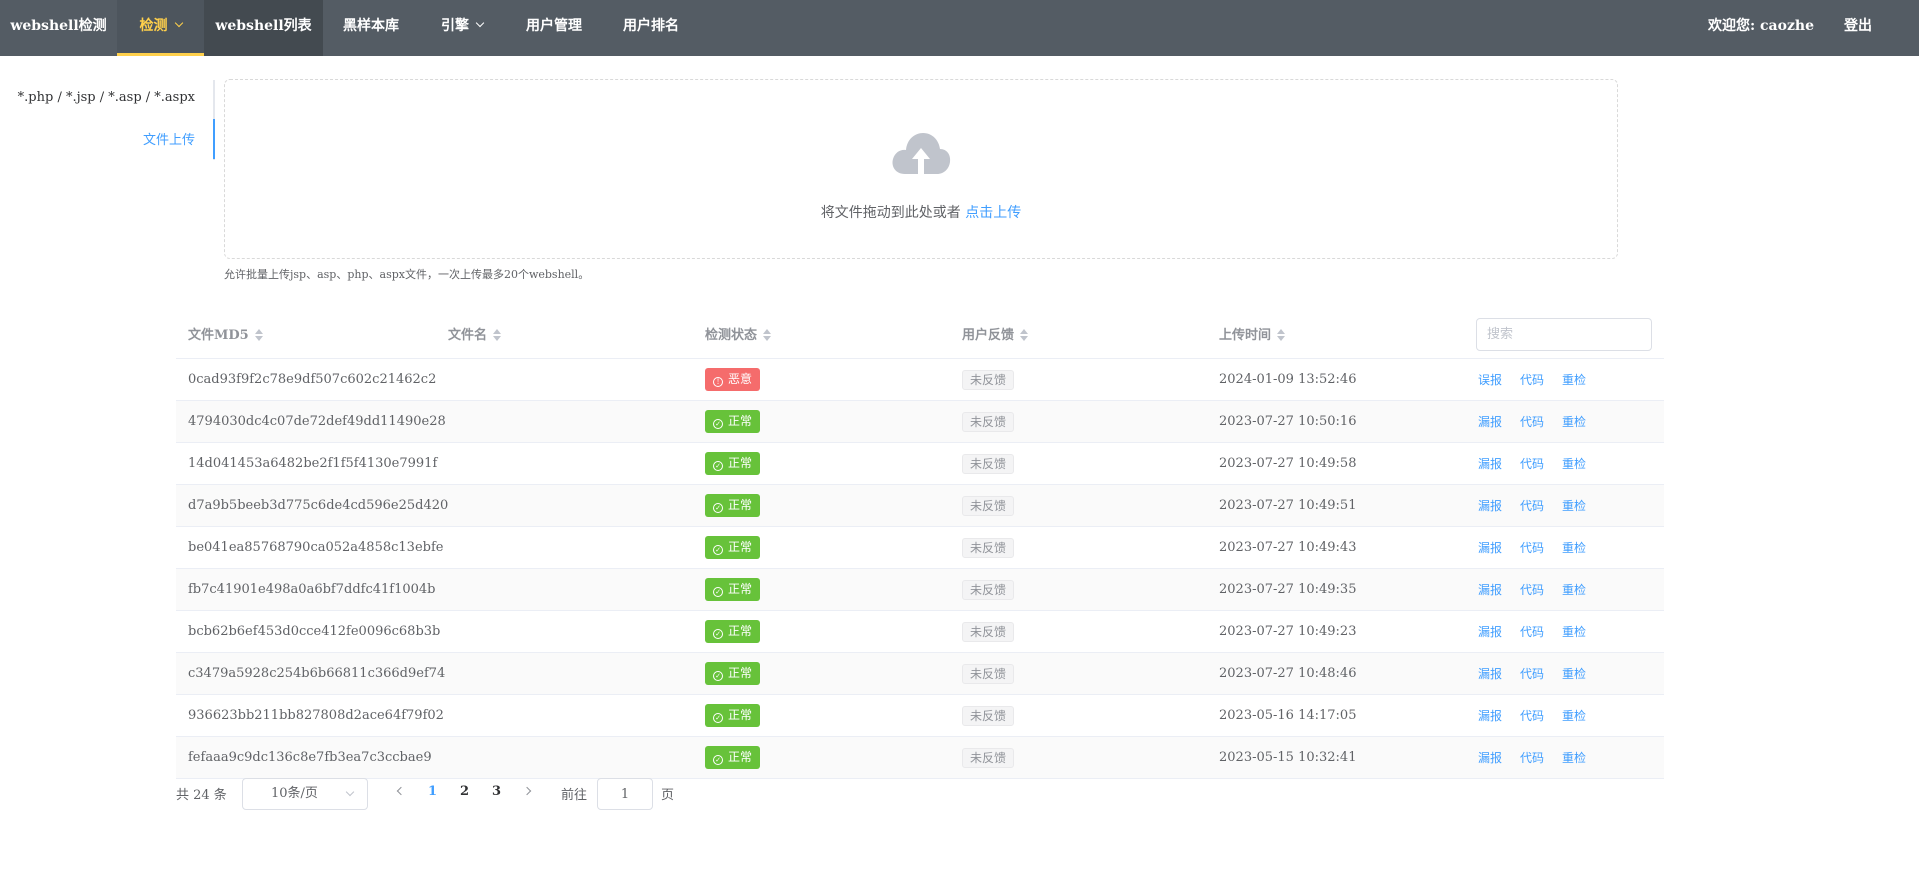  Describe the element at coordinates (921, 212) in the screenshot. I see `upload-instructions: 将文件拖动到此处或者 点击上传` at that location.